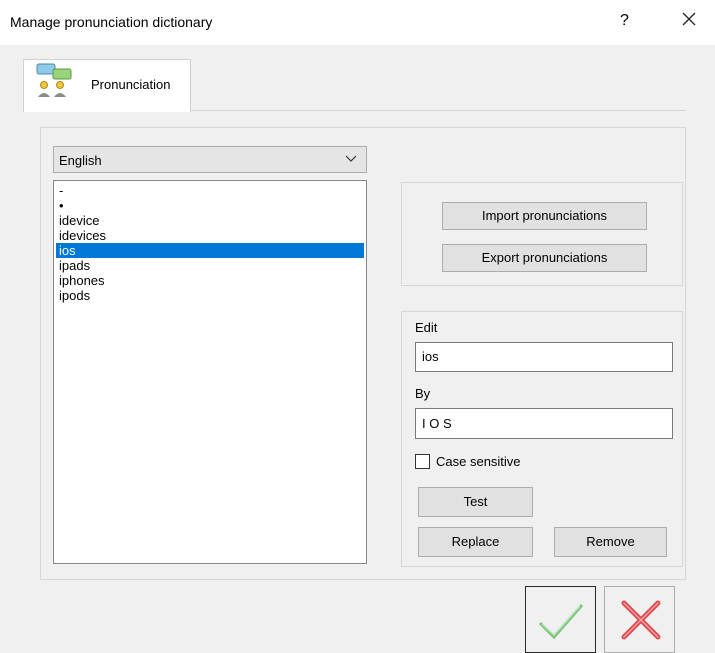  What do you see at coordinates (210, 190) in the screenshot?
I see `list-item: -` at bounding box center [210, 190].